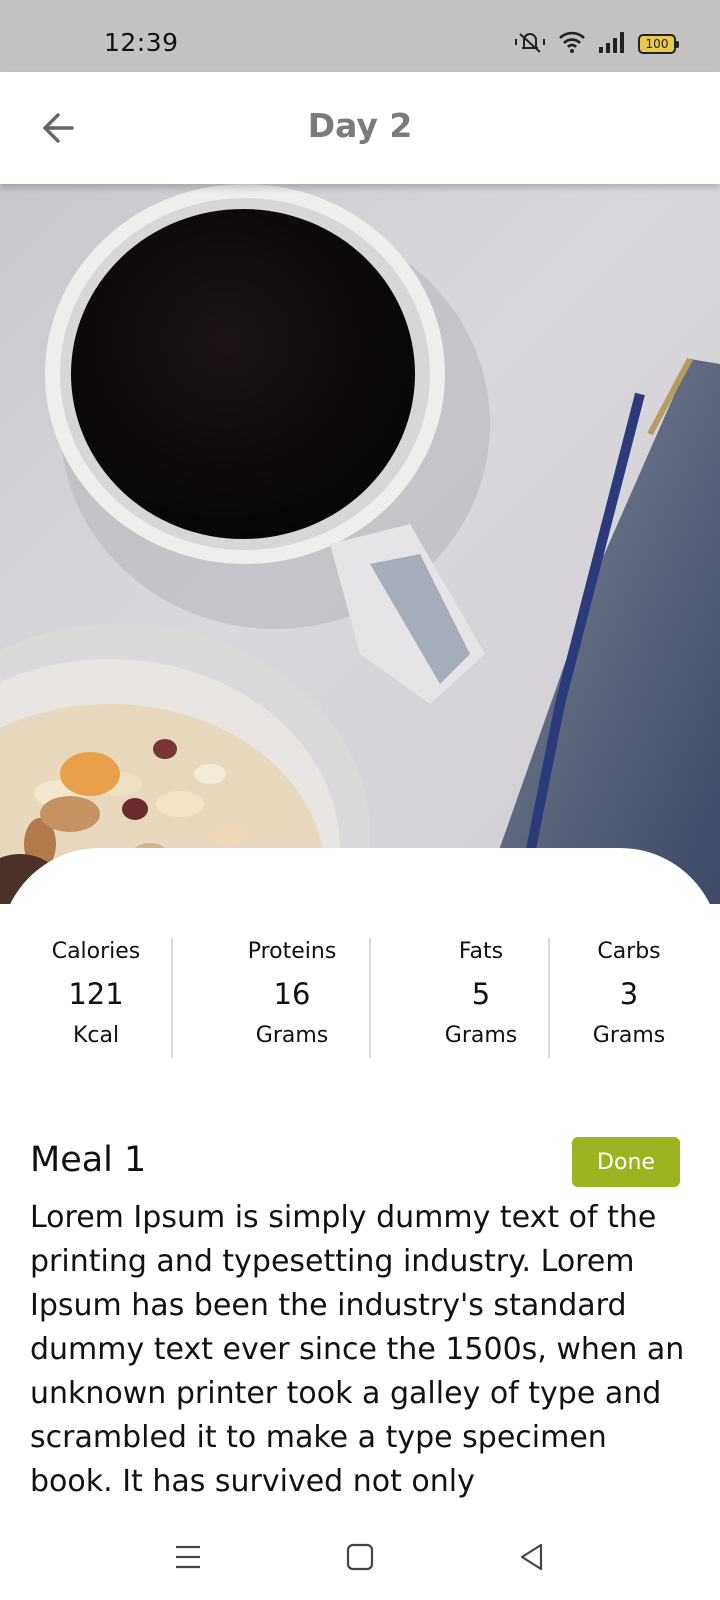 This screenshot has width=720, height=1600. I want to click on stat-label: Carbs, so click(629, 951).